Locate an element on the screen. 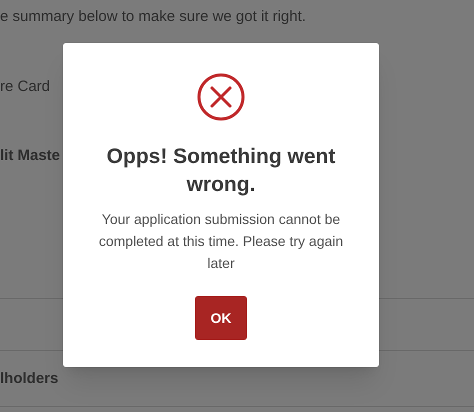  dialog-title: Opps! Something went wrong. is located at coordinates (221, 171).